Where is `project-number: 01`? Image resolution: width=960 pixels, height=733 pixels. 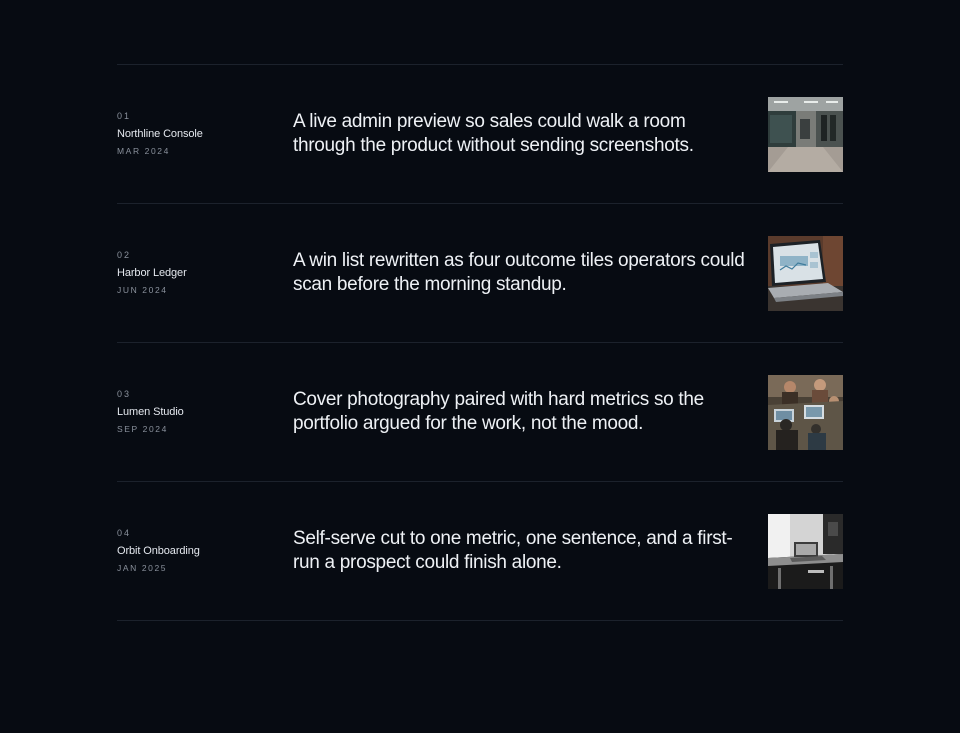 project-number: 01 is located at coordinates (124, 116).